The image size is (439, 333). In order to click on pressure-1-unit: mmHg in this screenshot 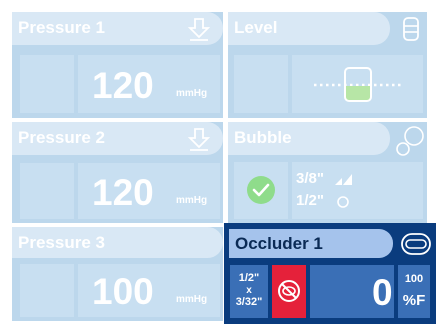, I will do `click(192, 93)`.